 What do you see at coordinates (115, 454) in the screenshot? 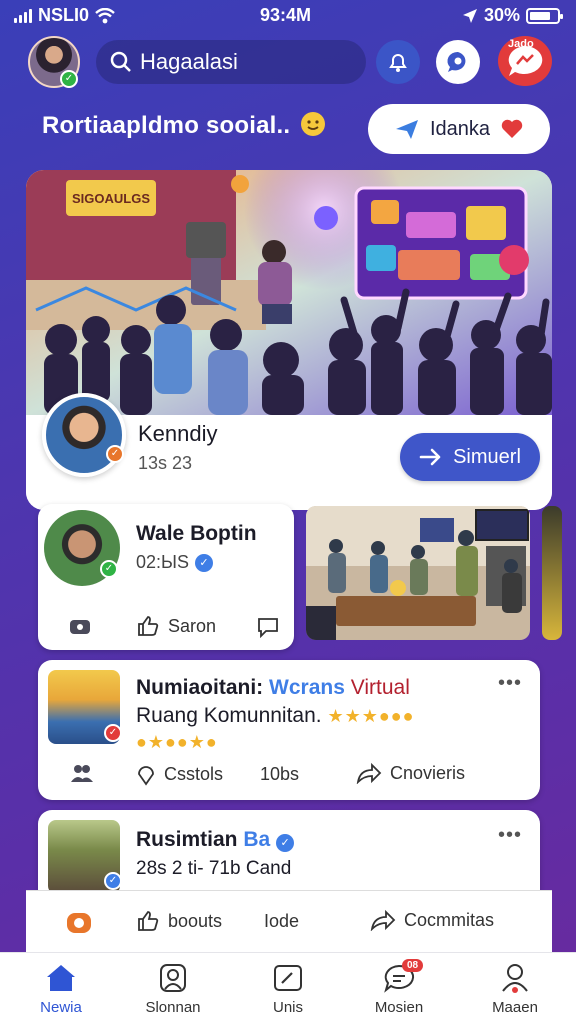
I see `host-verified-icon: ✓` at bounding box center [115, 454].